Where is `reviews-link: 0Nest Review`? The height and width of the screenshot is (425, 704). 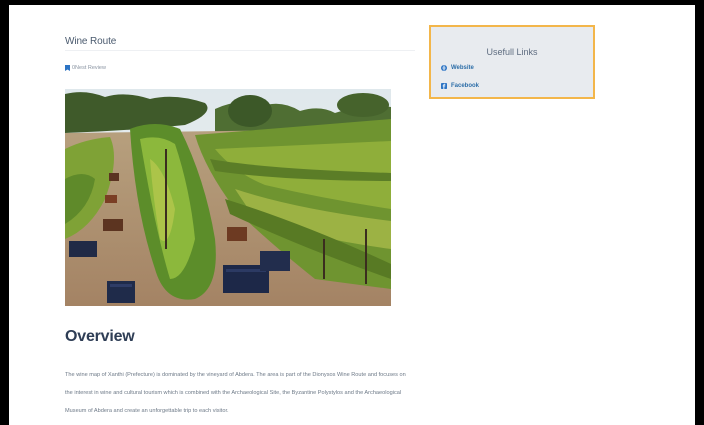 reviews-link: 0Nest Review is located at coordinates (85, 68).